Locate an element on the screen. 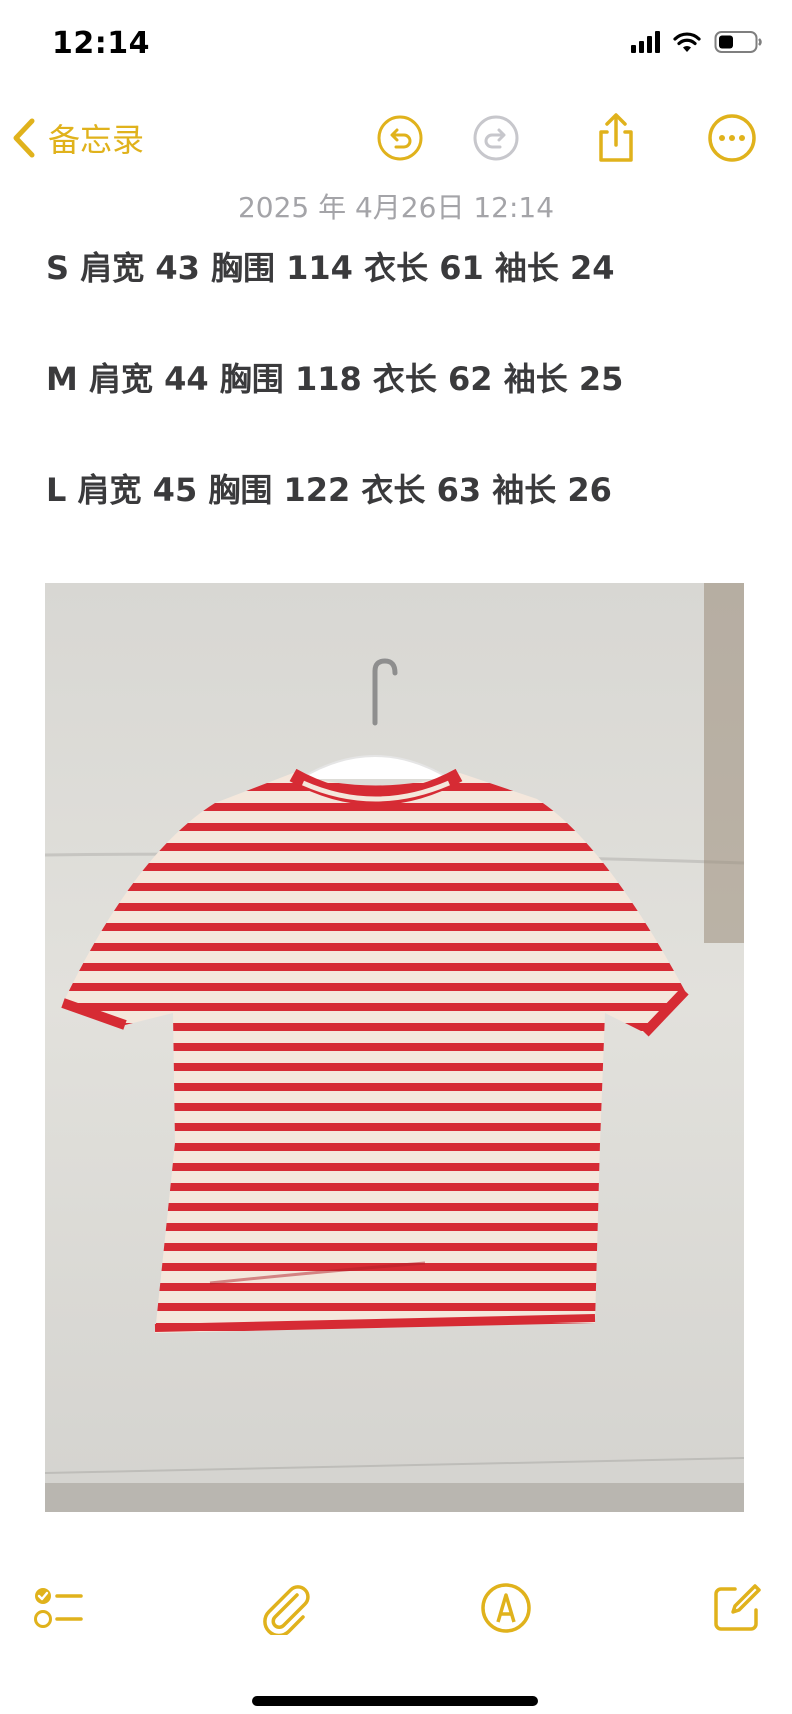 This screenshot has width=792, height=1714. compose-icon is located at coordinates (737, 1607).